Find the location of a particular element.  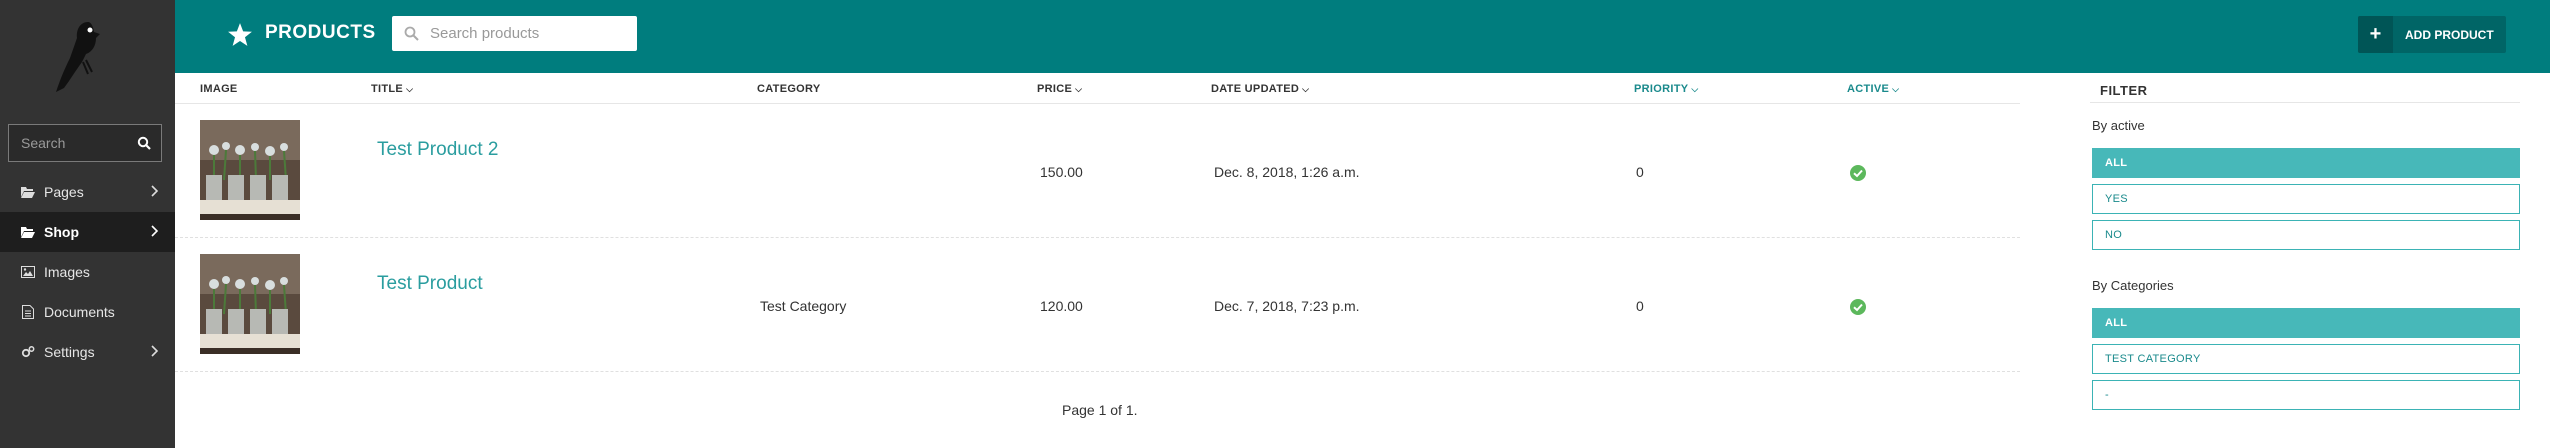

sidebar-item-label: Shop is located at coordinates (61, 232).